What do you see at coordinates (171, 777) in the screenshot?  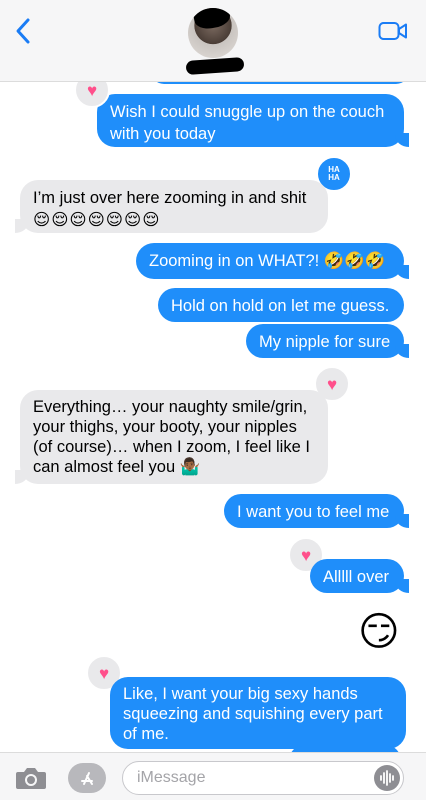 I see `message-input-placeholder: iMessage` at bounding box center [171, 777].